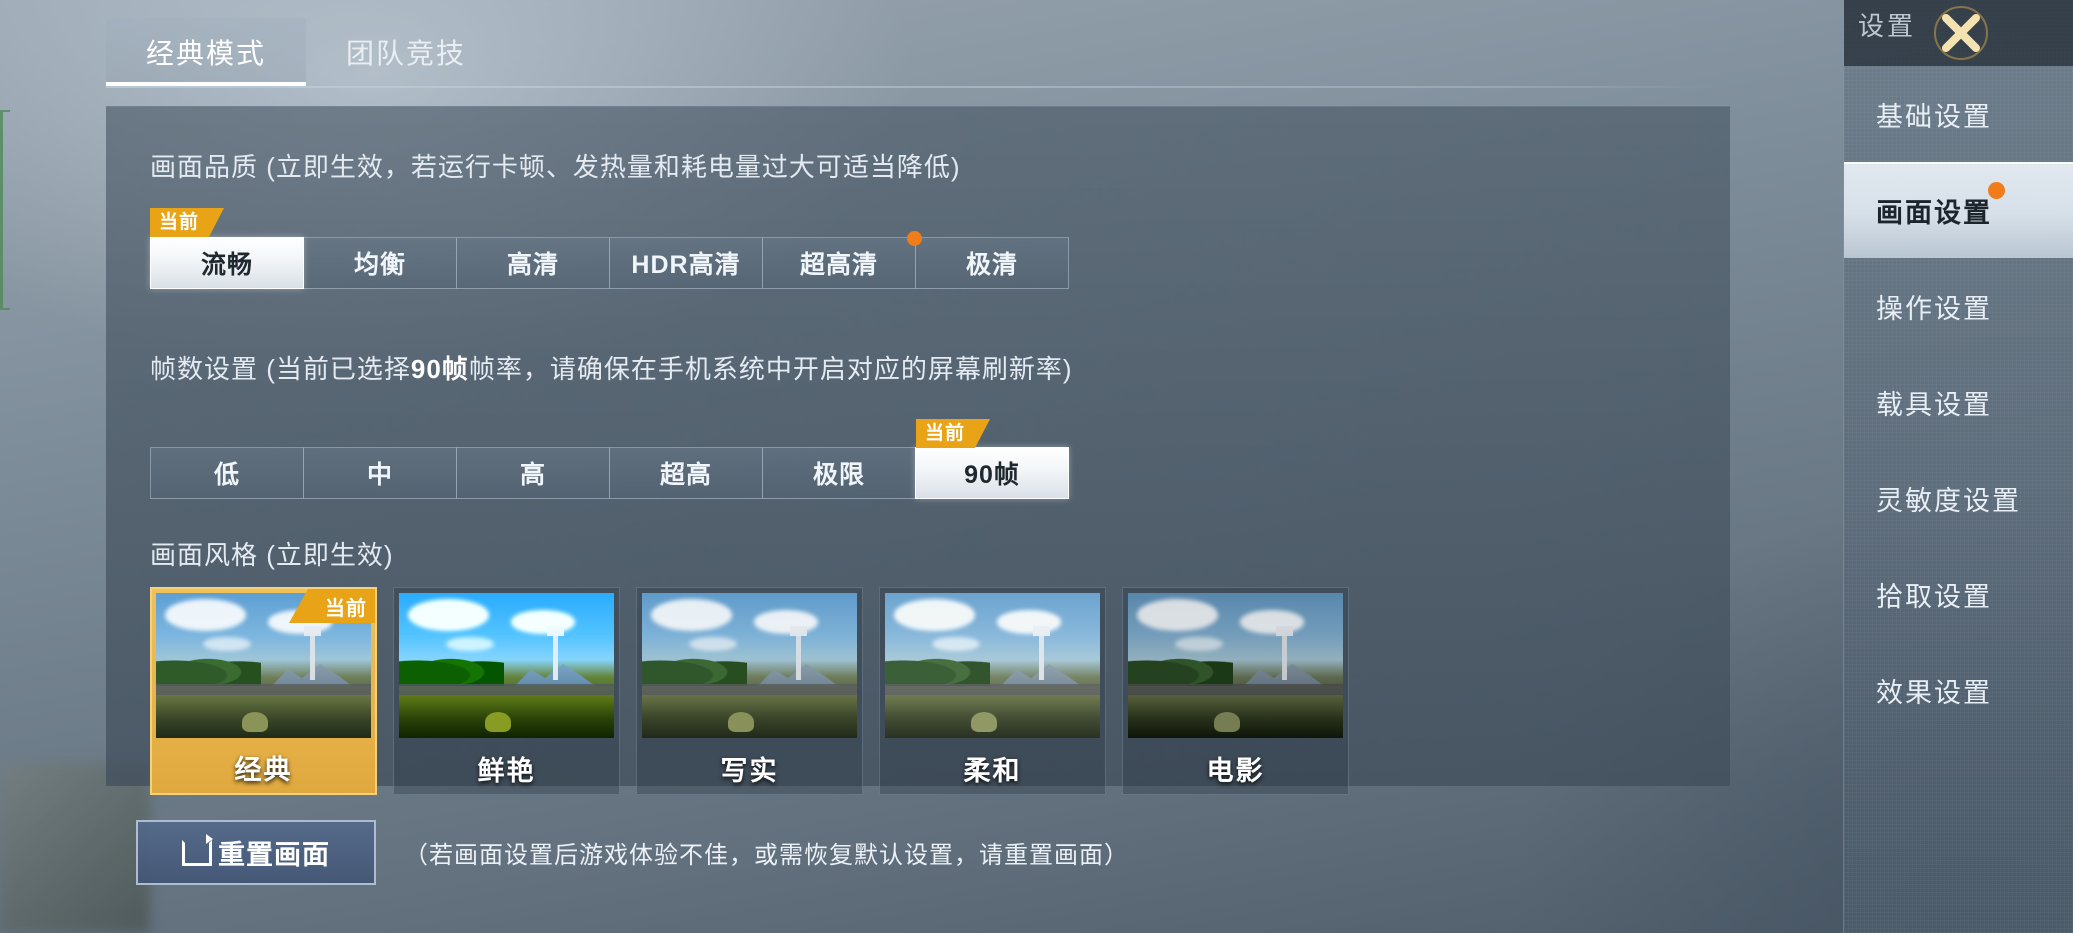 Image resolution: width=2073 pixels, height=933 pixels. I want to click on style-options-group: 当前 经典 鲜艳 写实 柔和 电影, so click(749, 691).